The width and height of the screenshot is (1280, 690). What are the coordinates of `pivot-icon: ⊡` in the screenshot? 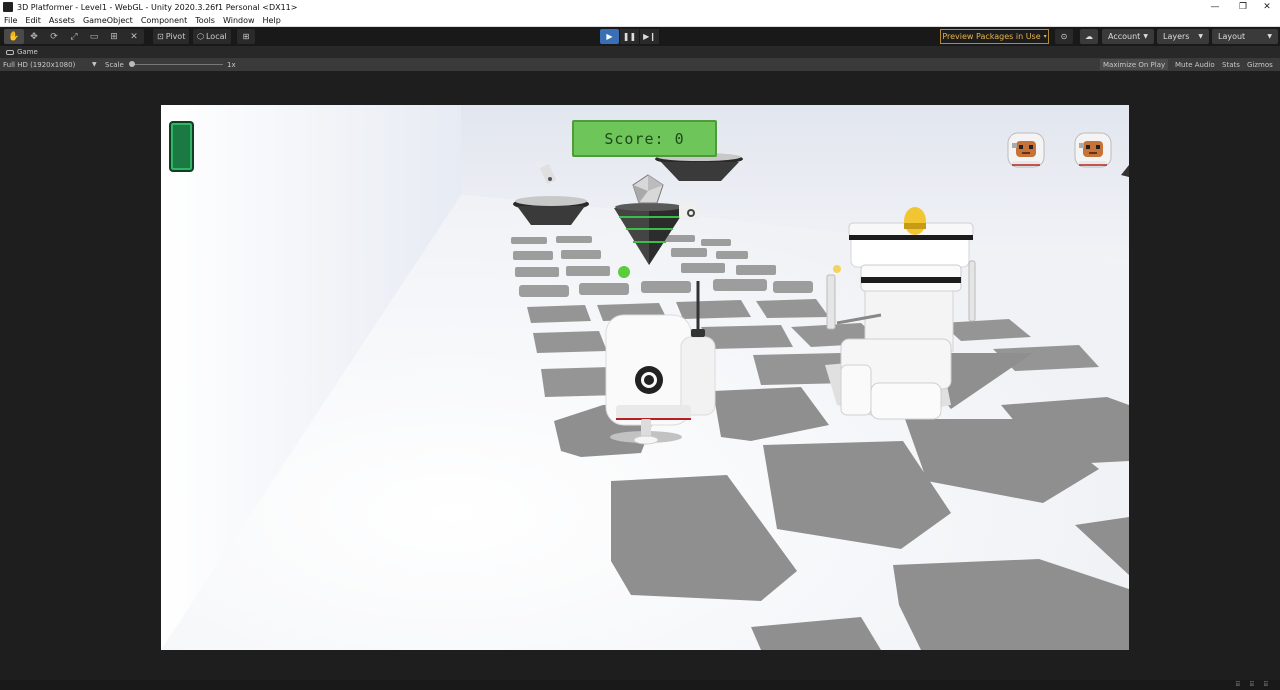 It's located at (160, 36).